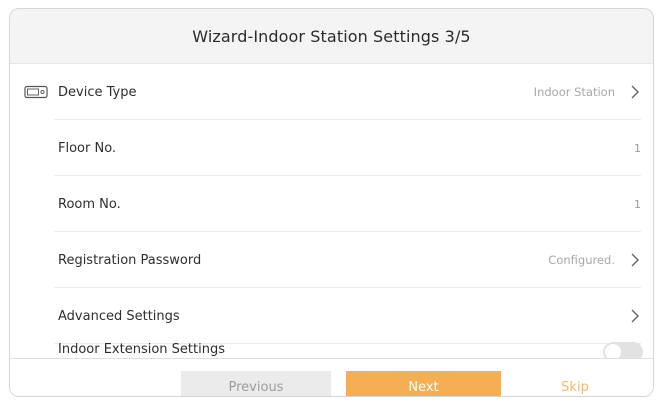 The width and height of the screenshot is (662, 403). Describe the element at coordinates (331, 316) in the screenshot. I see `advanced-settings-row: Advanced Settings` at that location.